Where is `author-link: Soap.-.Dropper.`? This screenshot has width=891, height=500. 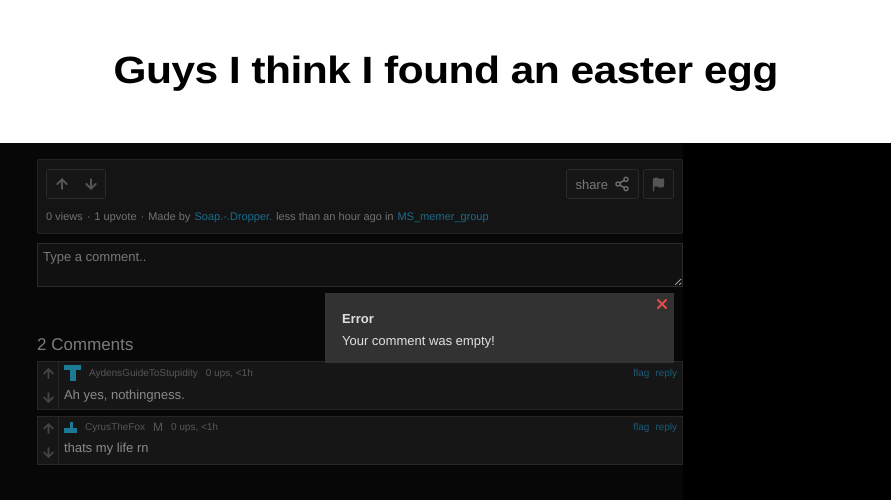 author-link: Soap.-.Dropper. is located at coordinates (233, 217).